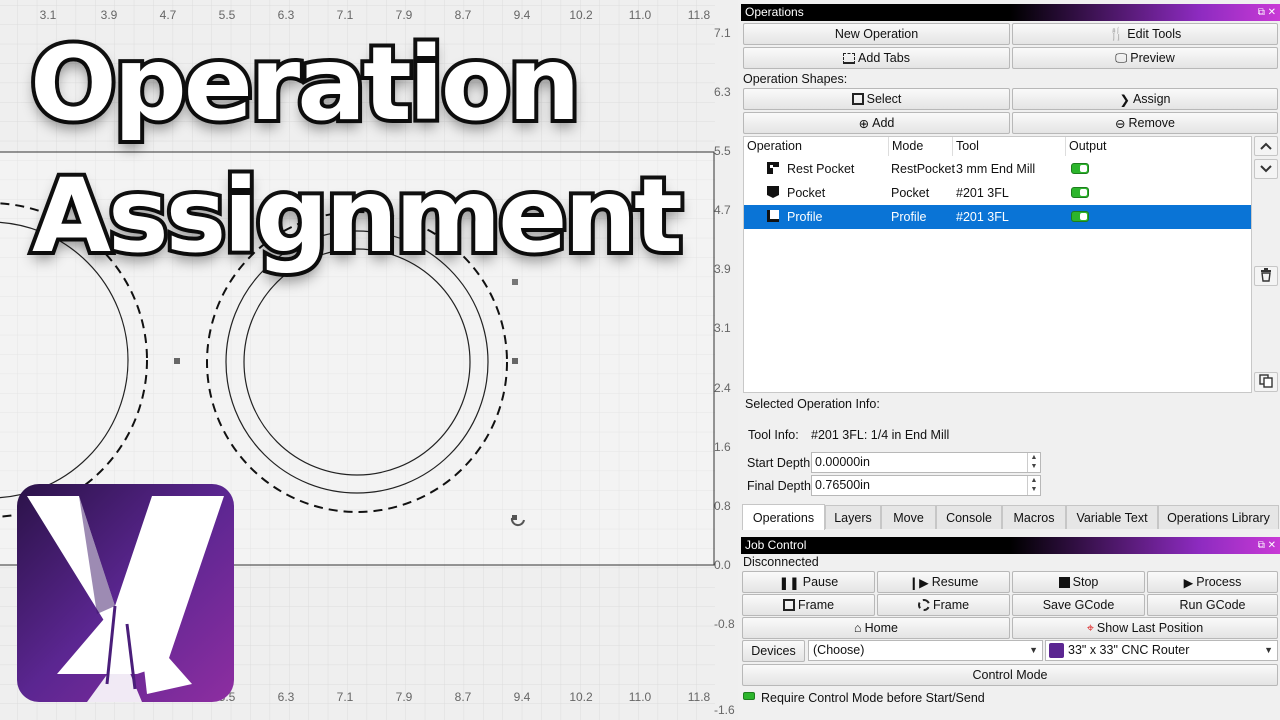  What do you see at coordinates (1116, 33) in the screenshot?
I see `tools-icon: 🍴` at bounding box center [1116, 33].